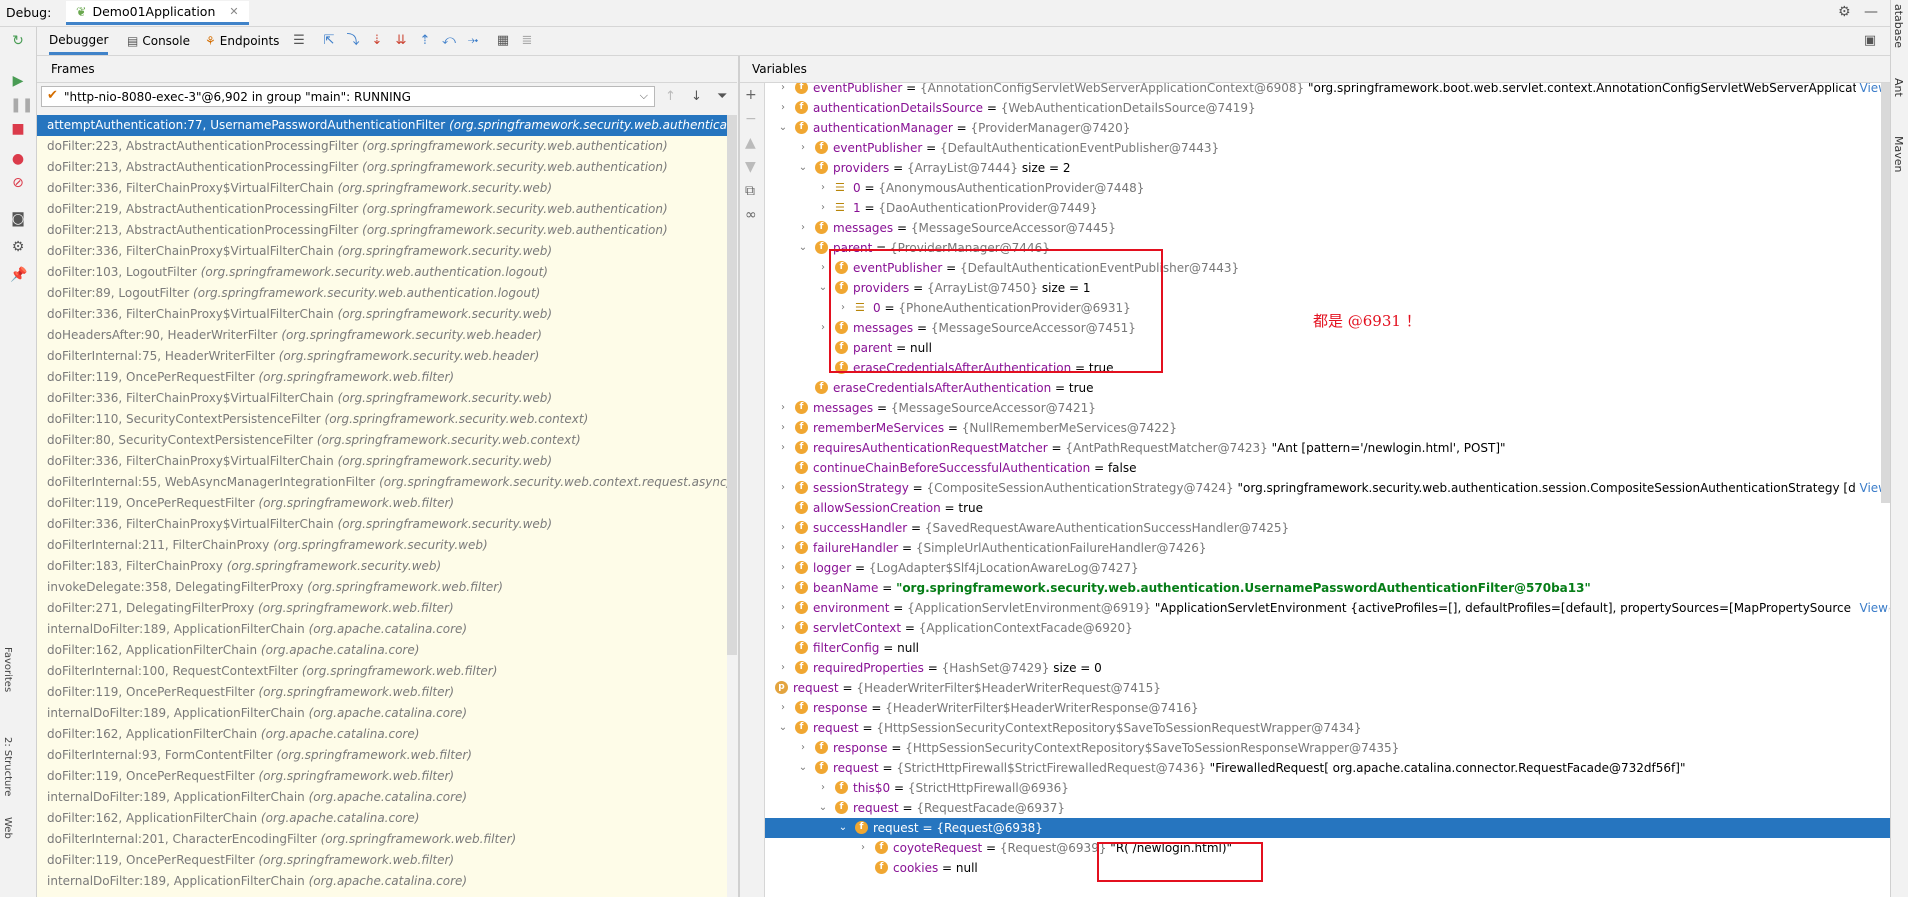  Describe the element at coordinates (79, 41) in the screenshot. I see `tab-debugger: Debugger` at that location.